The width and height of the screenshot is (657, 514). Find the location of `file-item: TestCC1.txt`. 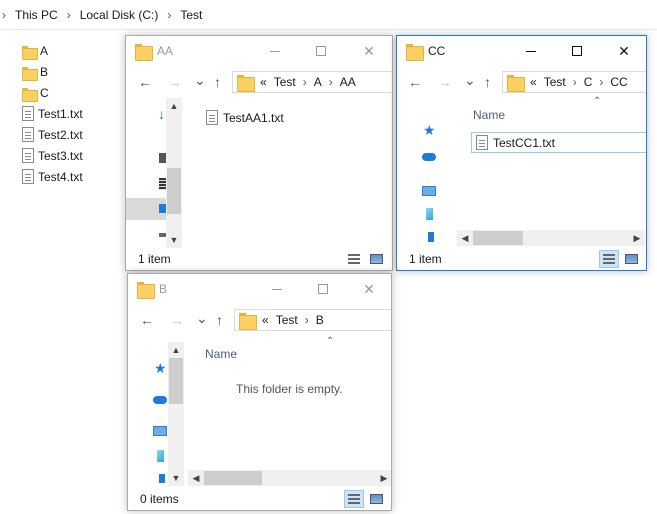

file-item: TestCC1.txt is located at coordinates (558, 142).